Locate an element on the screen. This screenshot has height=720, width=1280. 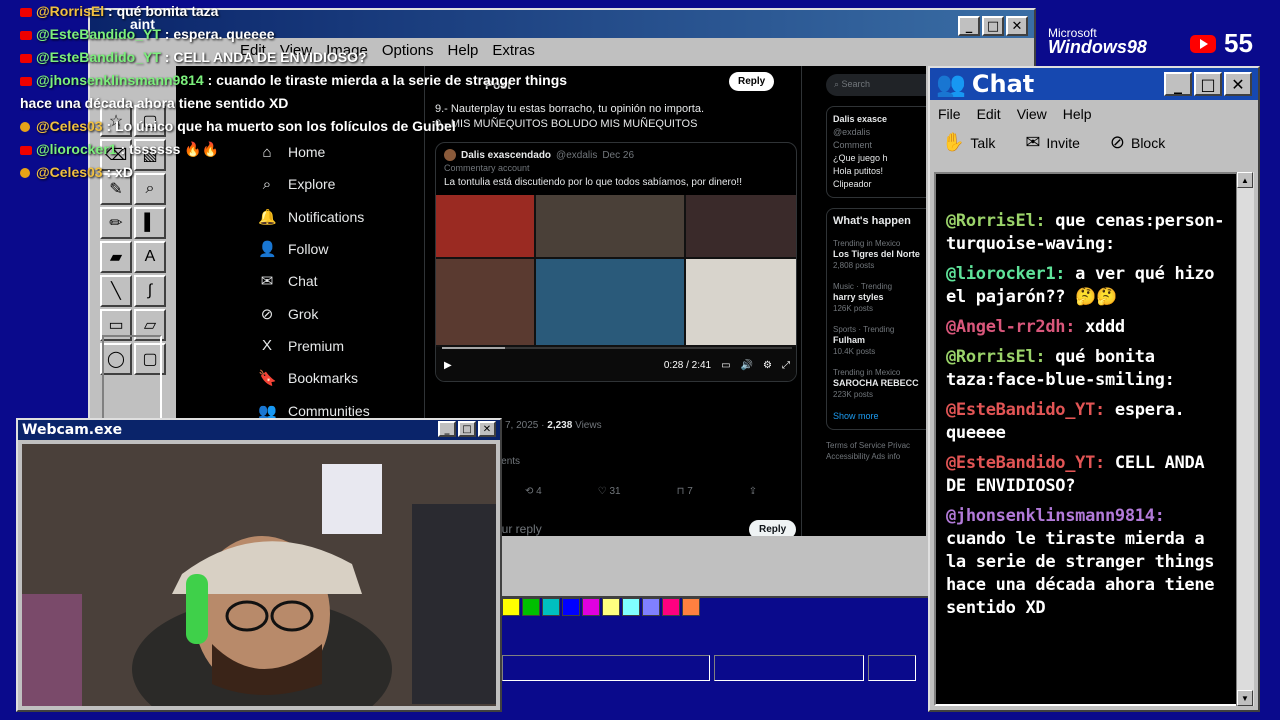
play-icon: ▶ is located at coordinates (448, 365).